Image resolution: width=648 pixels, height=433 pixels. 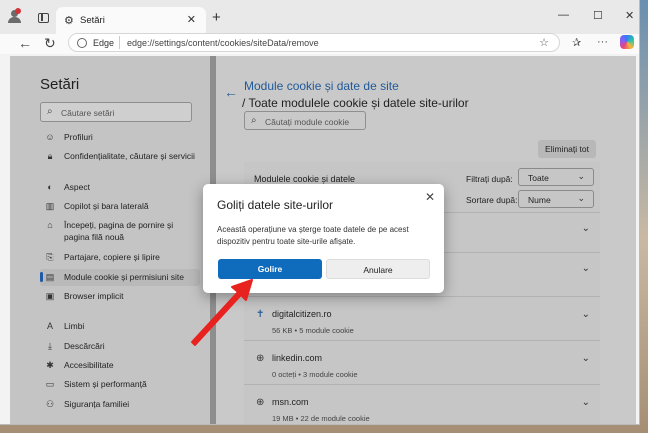 I want to click on maximize-button: ☐, so click(x=598, y=15).